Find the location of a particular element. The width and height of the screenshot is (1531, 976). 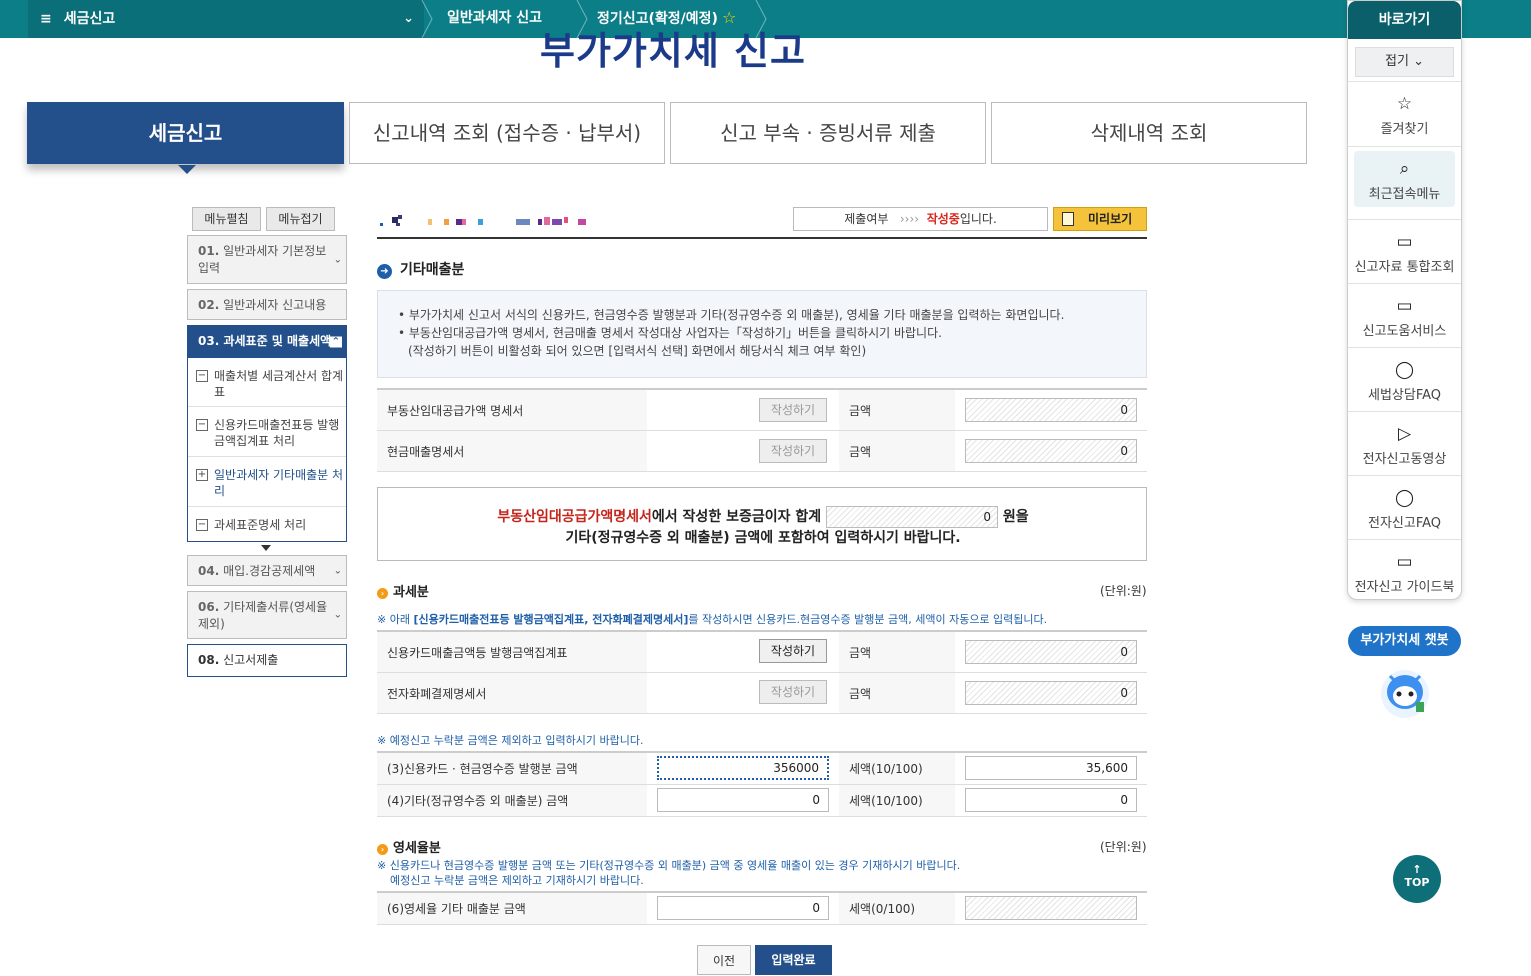

section-taxable-heading: › 과세분 is located at coordinates (403, 590).